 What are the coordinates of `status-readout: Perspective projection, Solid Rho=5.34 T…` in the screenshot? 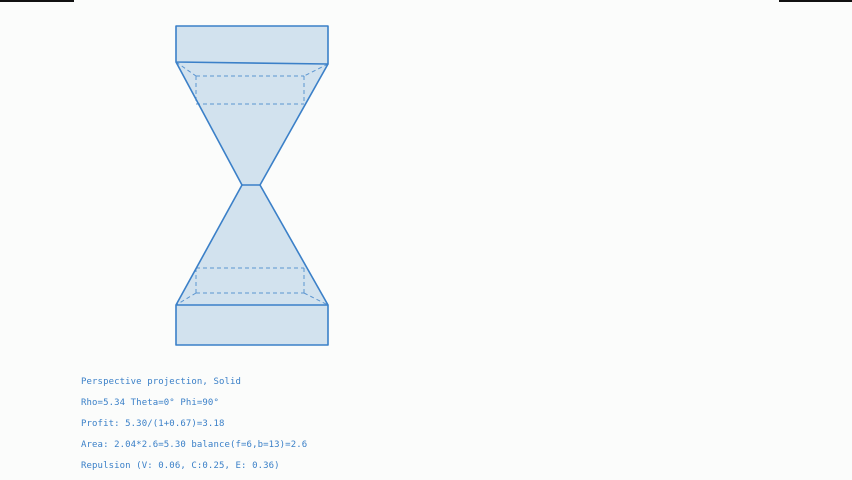 It's located at (281, 427).